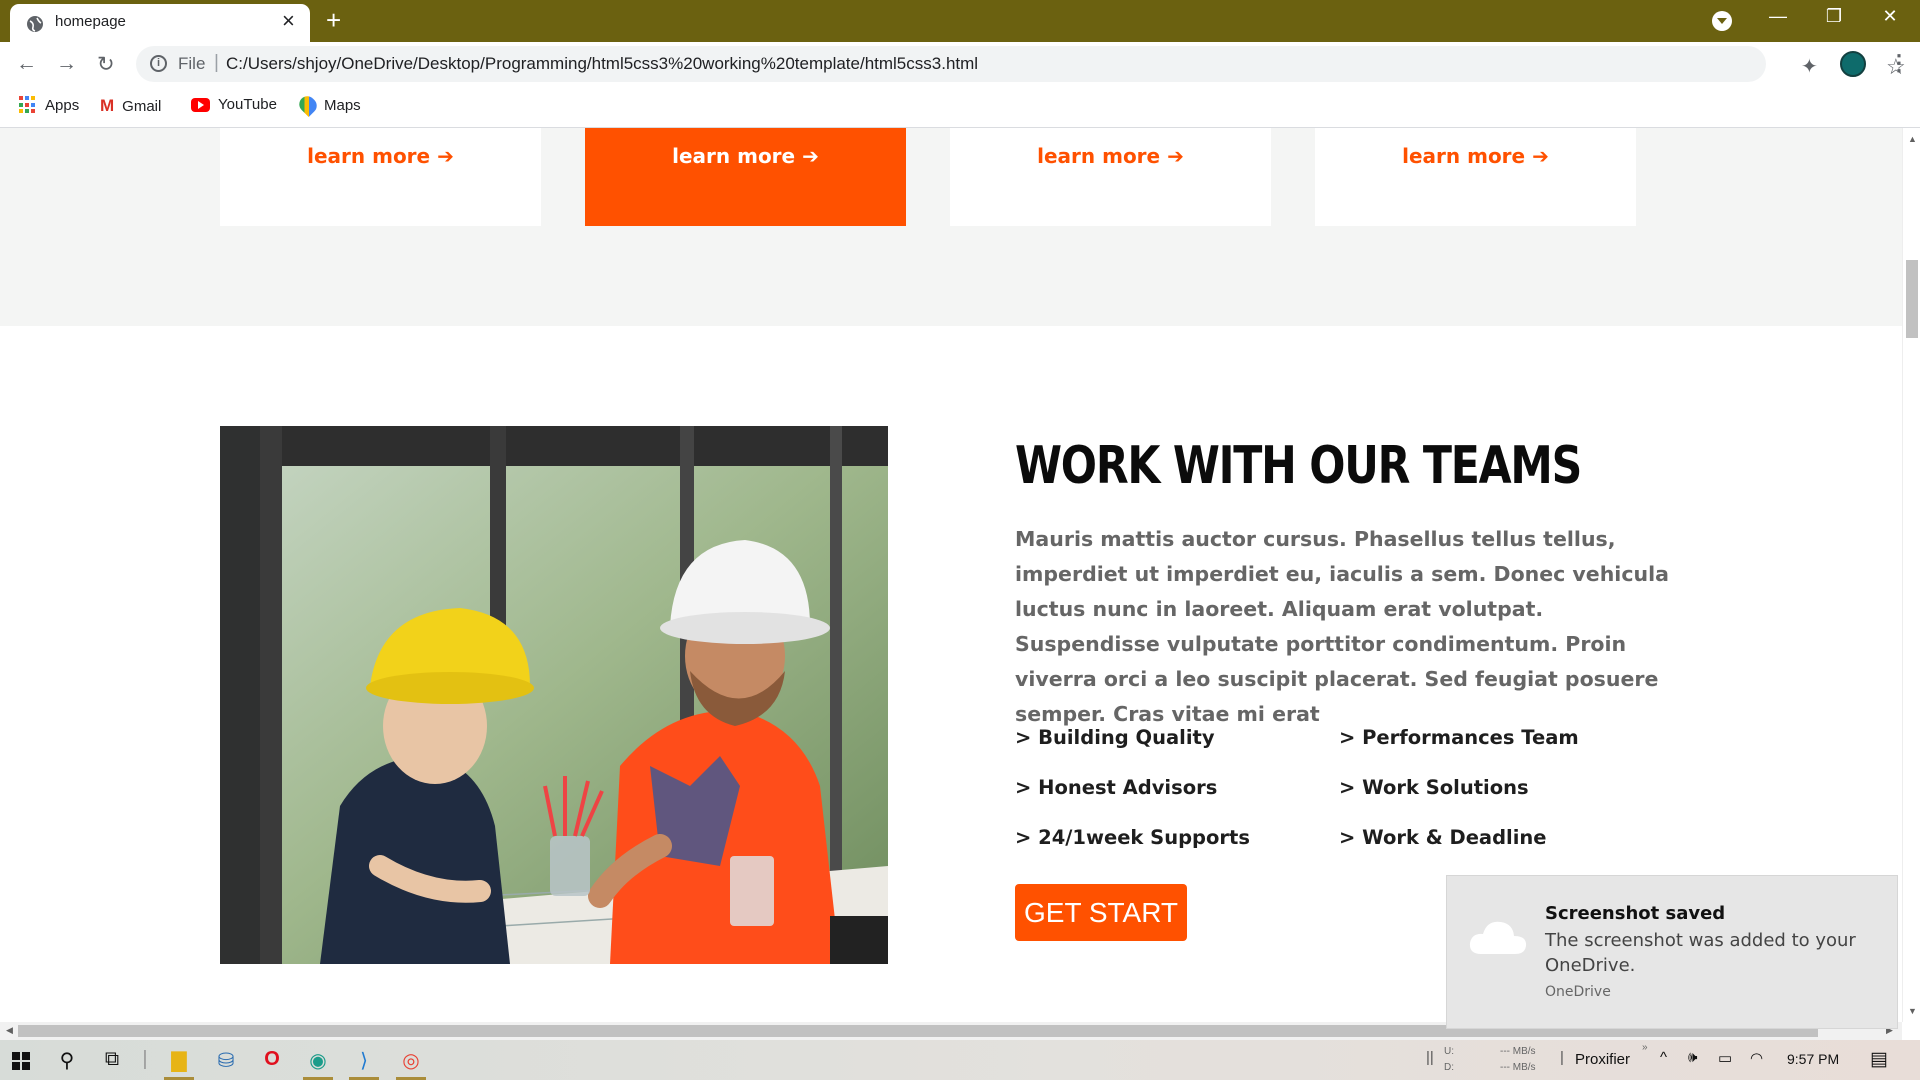  I want to click on file-explorer-icon: ▇, so click(179, 1064).